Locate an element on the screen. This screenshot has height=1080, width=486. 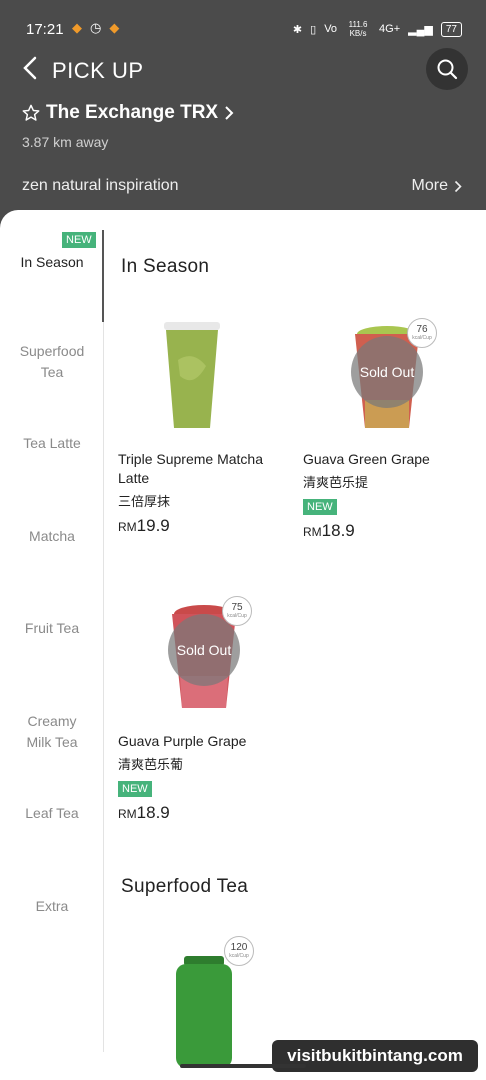
sidebar-item-creamy-milk-tea: Creamy Milk Tea is located at coordinates (52, 732).